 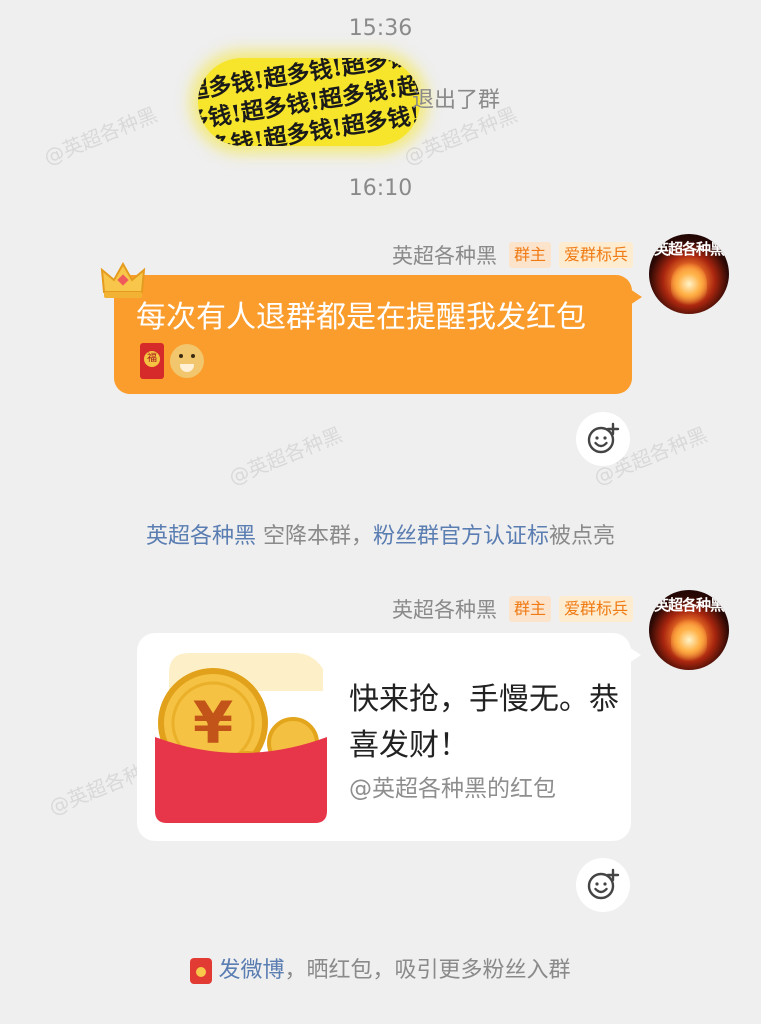 What do you see at coordinates (251, 970) in the screenshot?
I see `post-weibo-link: 发微博` at bounding box center [251, 970].